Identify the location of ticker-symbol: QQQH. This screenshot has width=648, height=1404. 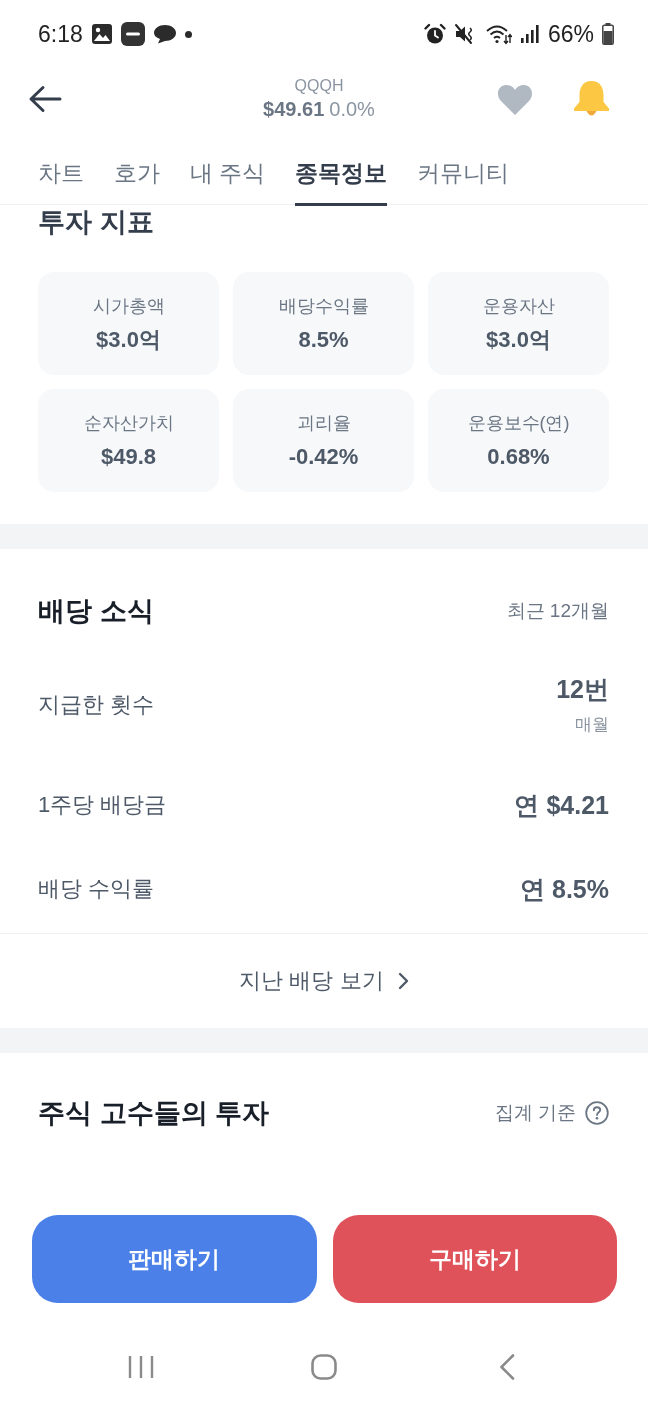
(319, 86).